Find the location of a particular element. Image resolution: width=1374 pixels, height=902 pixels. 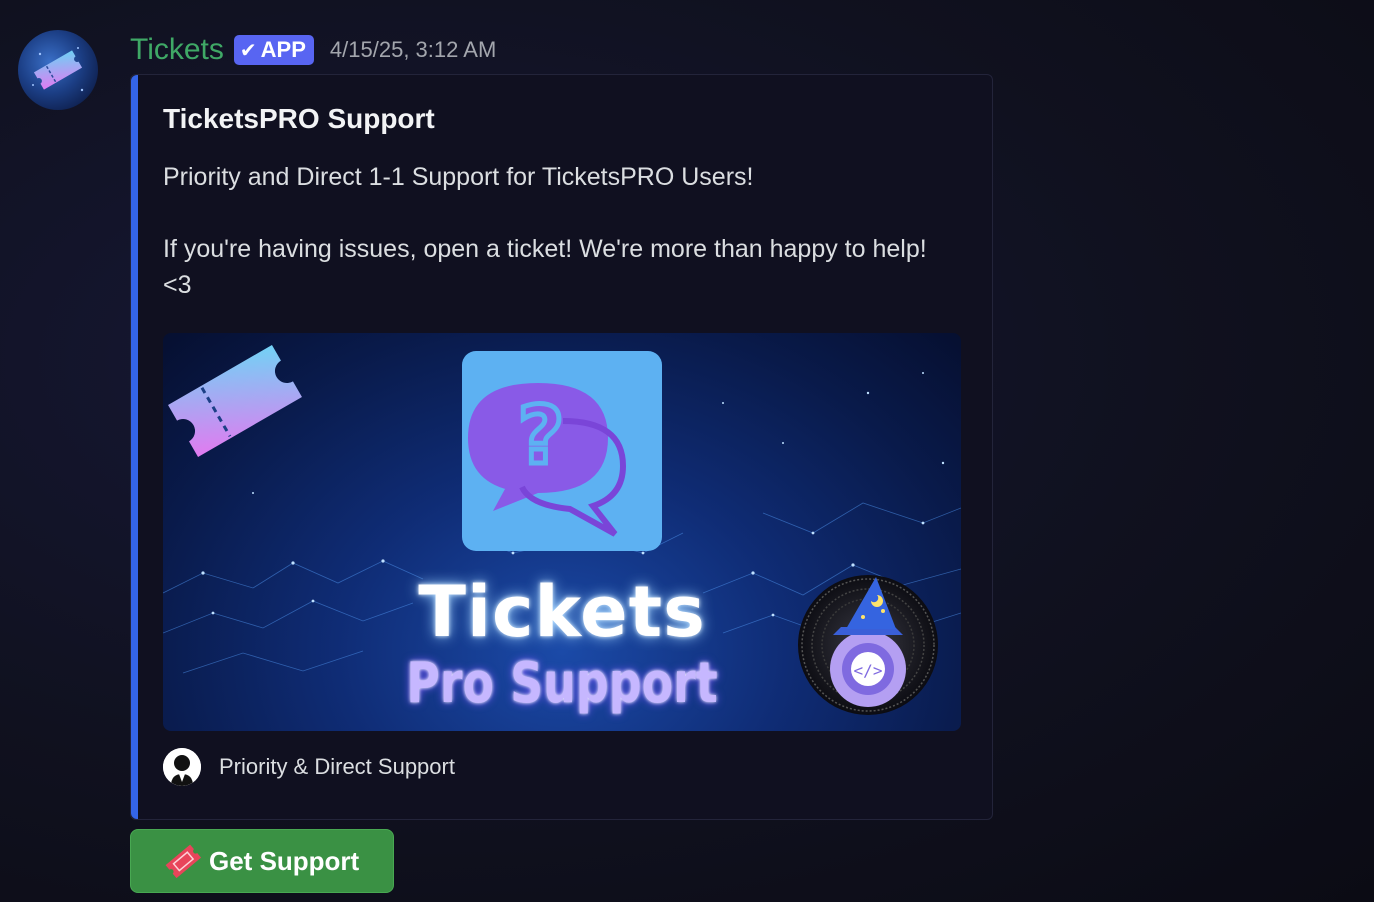

message-header: Tickets ✔ APP 4/15/25, 3:12 AM is located at coordinates (313, 50).